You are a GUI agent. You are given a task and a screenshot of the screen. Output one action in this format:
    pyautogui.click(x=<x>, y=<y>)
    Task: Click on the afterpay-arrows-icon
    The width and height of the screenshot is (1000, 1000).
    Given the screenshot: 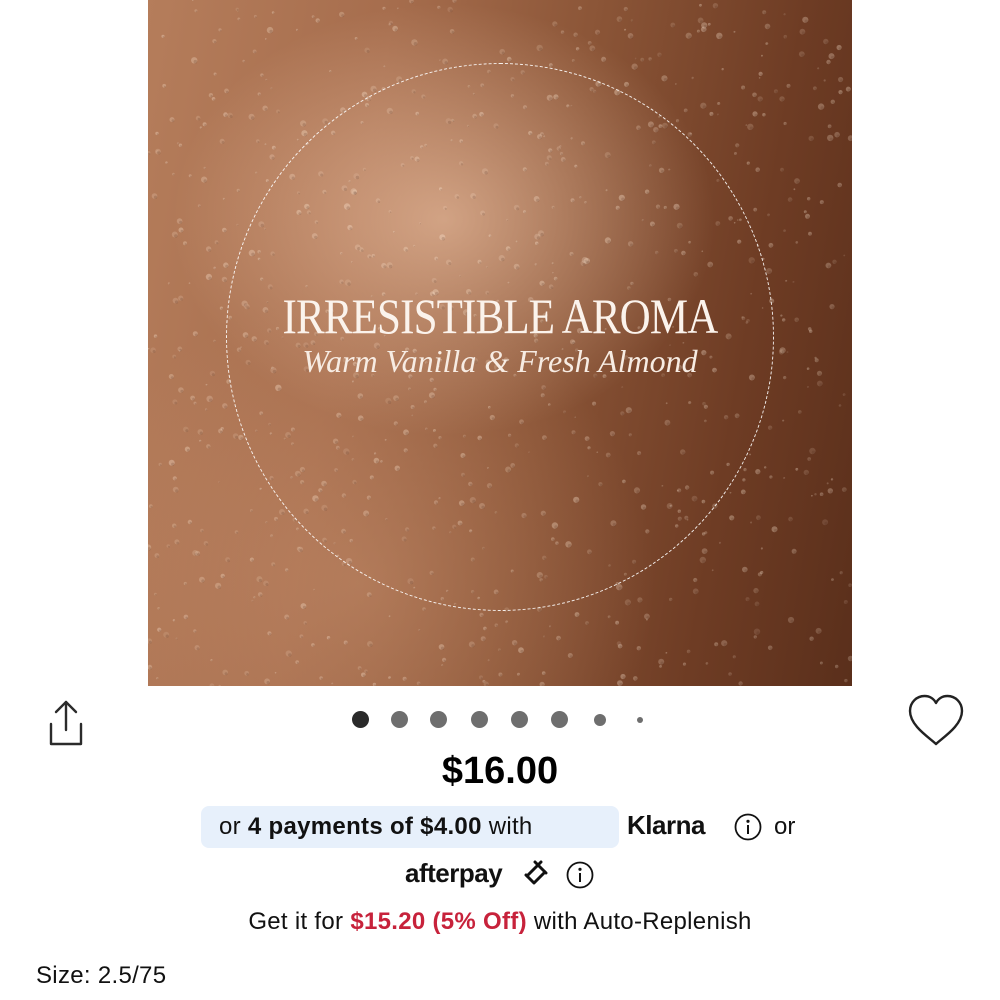 What is the action you would take?
    pyautogui.click(x=536, y=872)
    